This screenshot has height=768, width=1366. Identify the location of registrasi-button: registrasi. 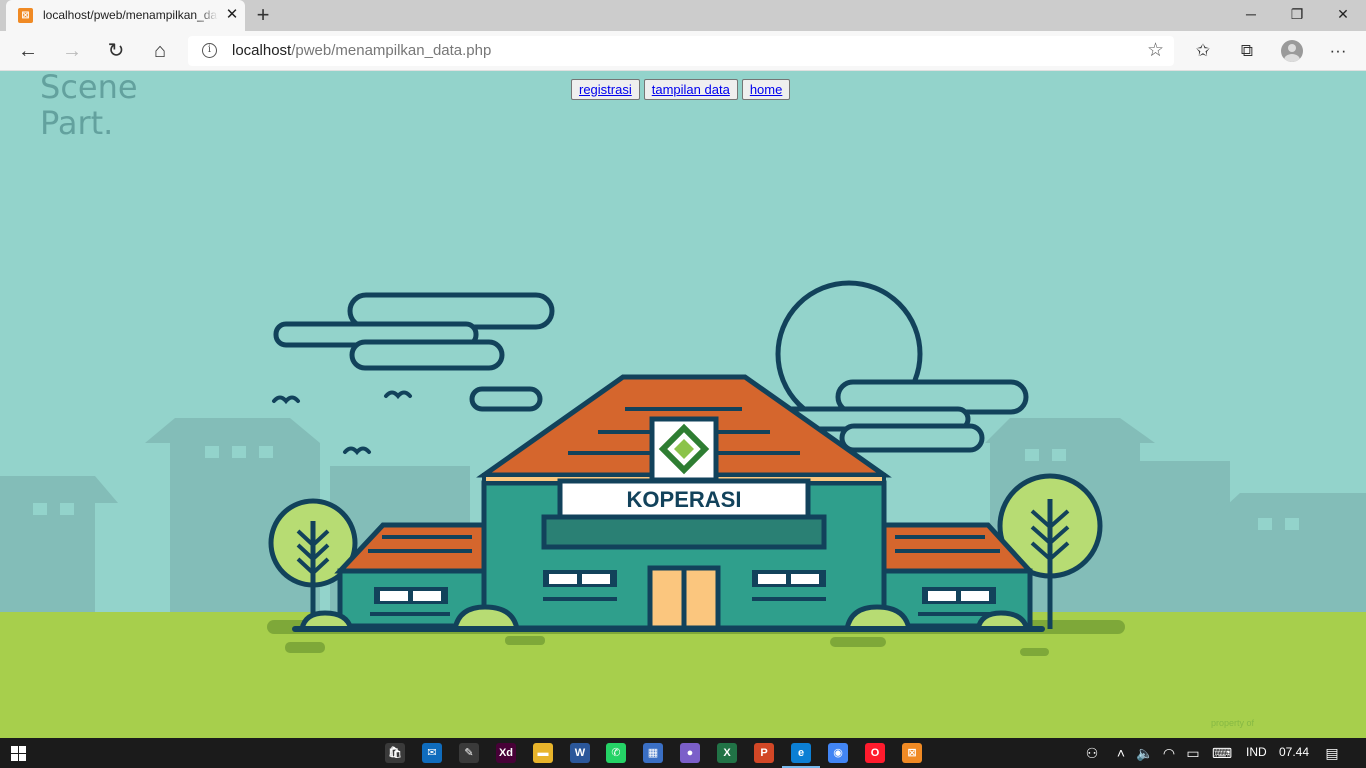
(605, 89).